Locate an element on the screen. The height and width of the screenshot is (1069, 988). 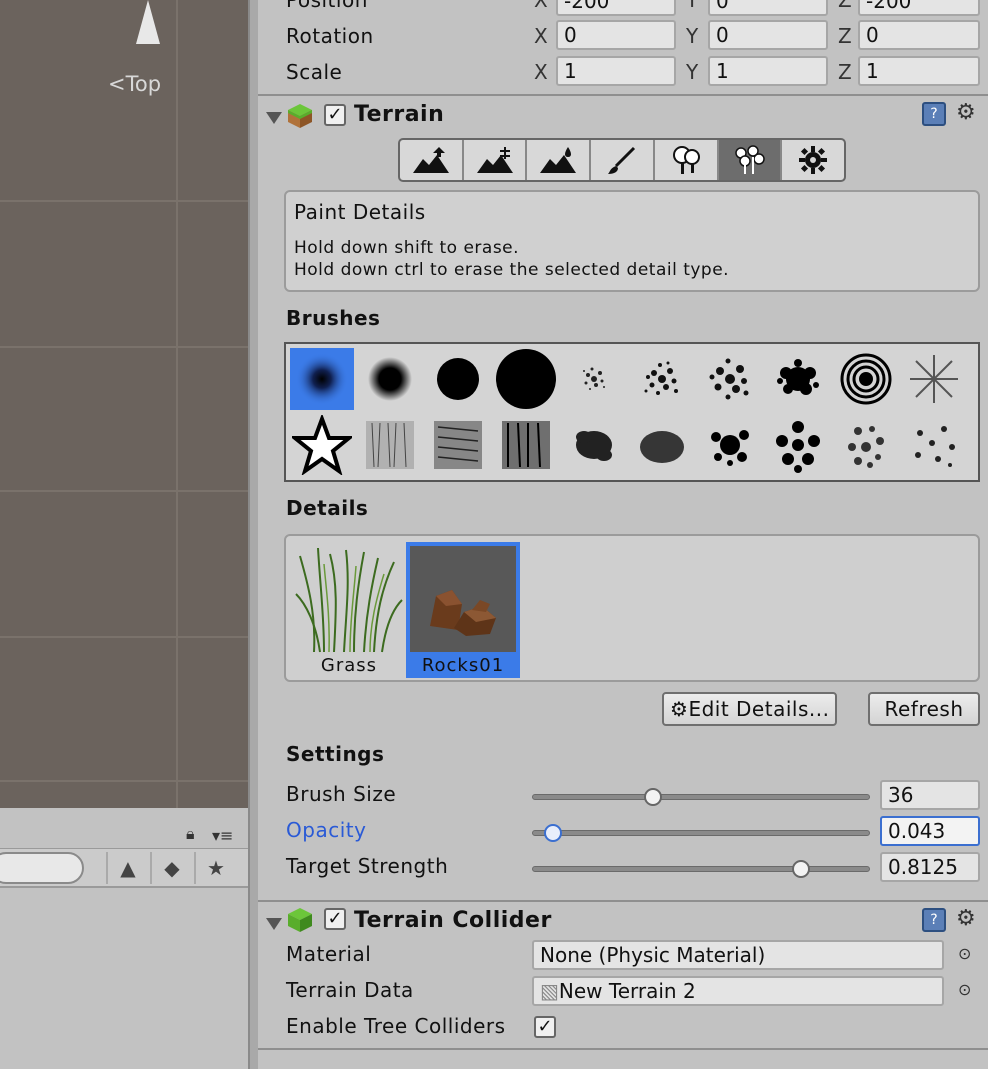
paint-details-tool is located at coordinates (750, 160).